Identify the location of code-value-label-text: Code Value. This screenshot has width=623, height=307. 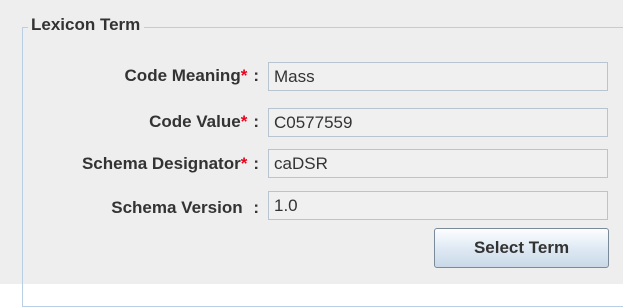
(195, 121).